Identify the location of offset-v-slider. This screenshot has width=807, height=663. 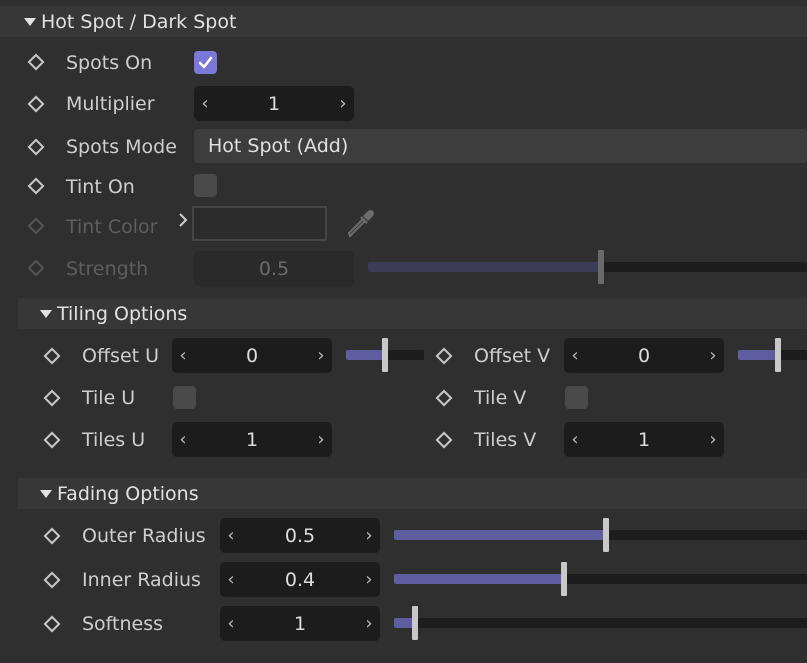
(772, 355).